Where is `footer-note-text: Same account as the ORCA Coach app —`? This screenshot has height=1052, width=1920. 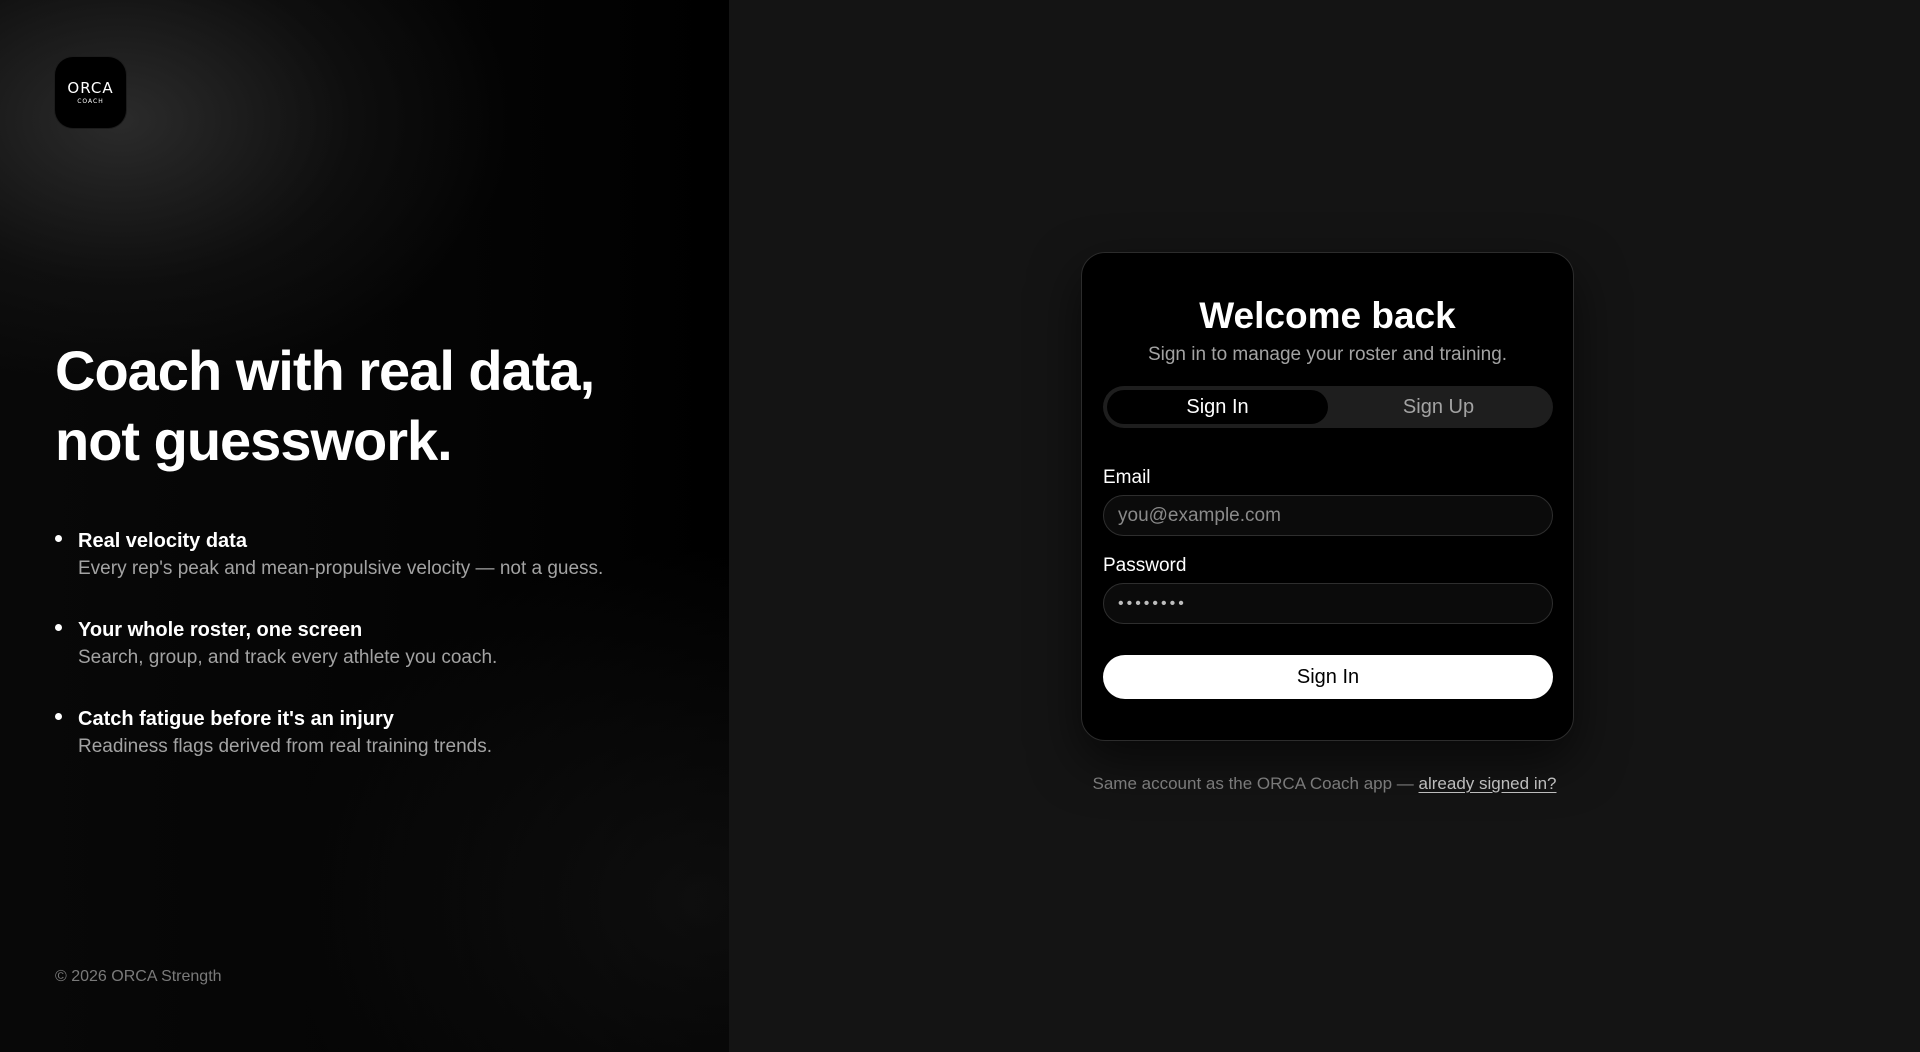
footer-note-text: Same account as the ORCA Coach app — is located at coordinates (1255, 783).